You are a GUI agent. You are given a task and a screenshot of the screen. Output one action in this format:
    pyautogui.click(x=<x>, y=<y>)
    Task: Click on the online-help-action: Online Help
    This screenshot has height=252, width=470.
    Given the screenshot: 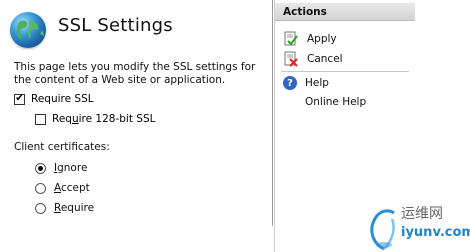 What is the action you would take?
    pyautogui.click(x=335, y=102)
    